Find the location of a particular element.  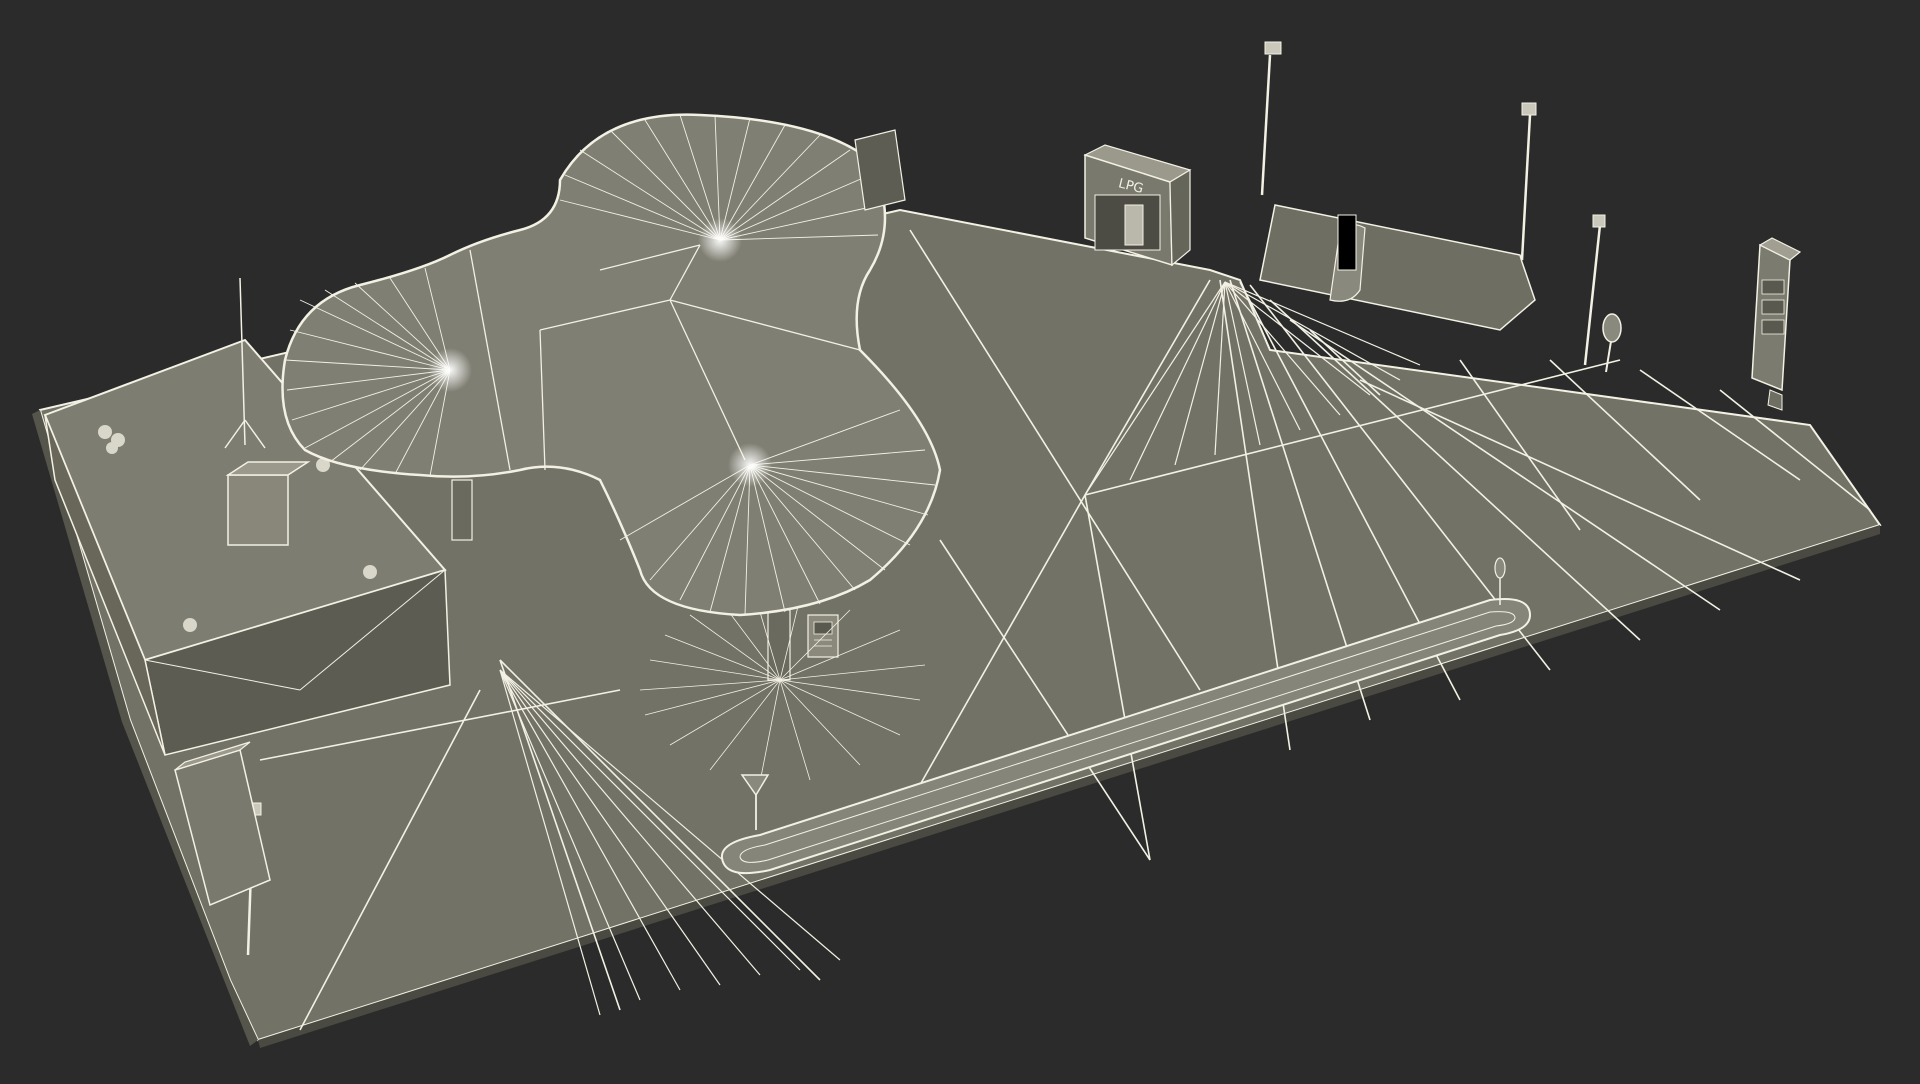

platform-pump is located at coordinates (1347, 242).